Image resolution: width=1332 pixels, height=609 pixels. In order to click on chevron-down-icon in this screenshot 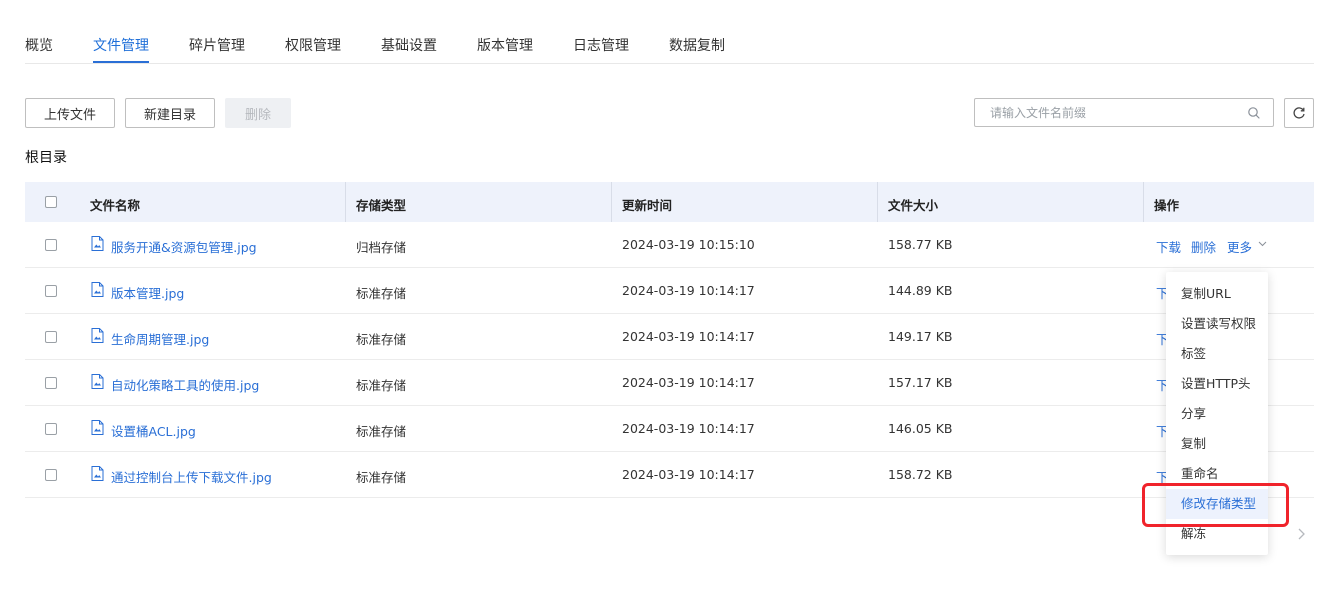, I will do `click(1262, 244)`.